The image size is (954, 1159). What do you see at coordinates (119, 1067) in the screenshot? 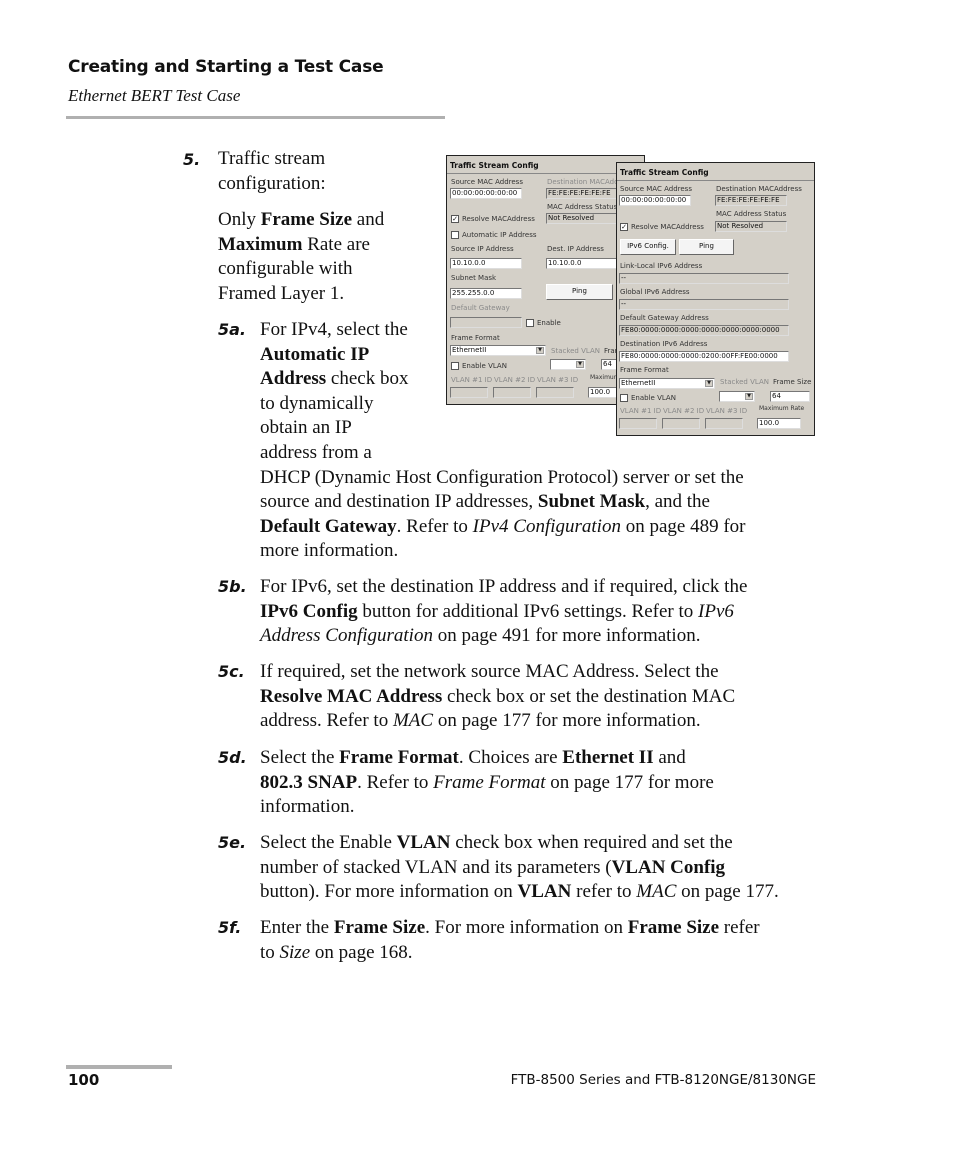
I see `footer-divider` at bounding box center [119, 1067].